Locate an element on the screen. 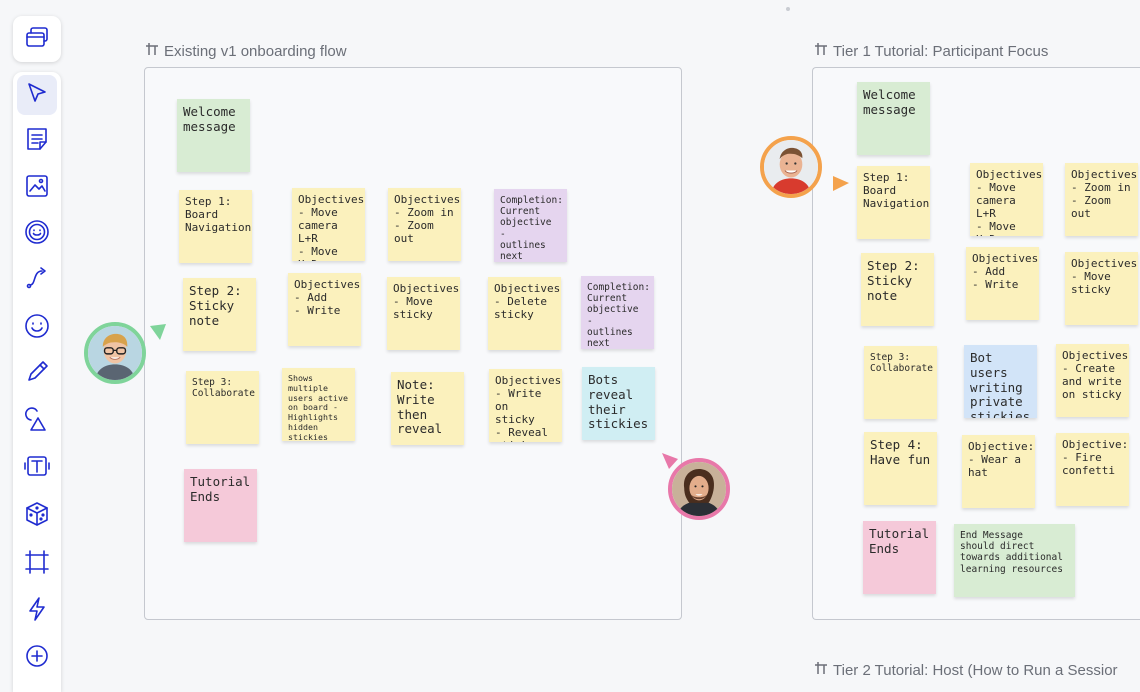 This screenshot has height=692, width=1140. shapes-tool is located at coordinates (37, 422).